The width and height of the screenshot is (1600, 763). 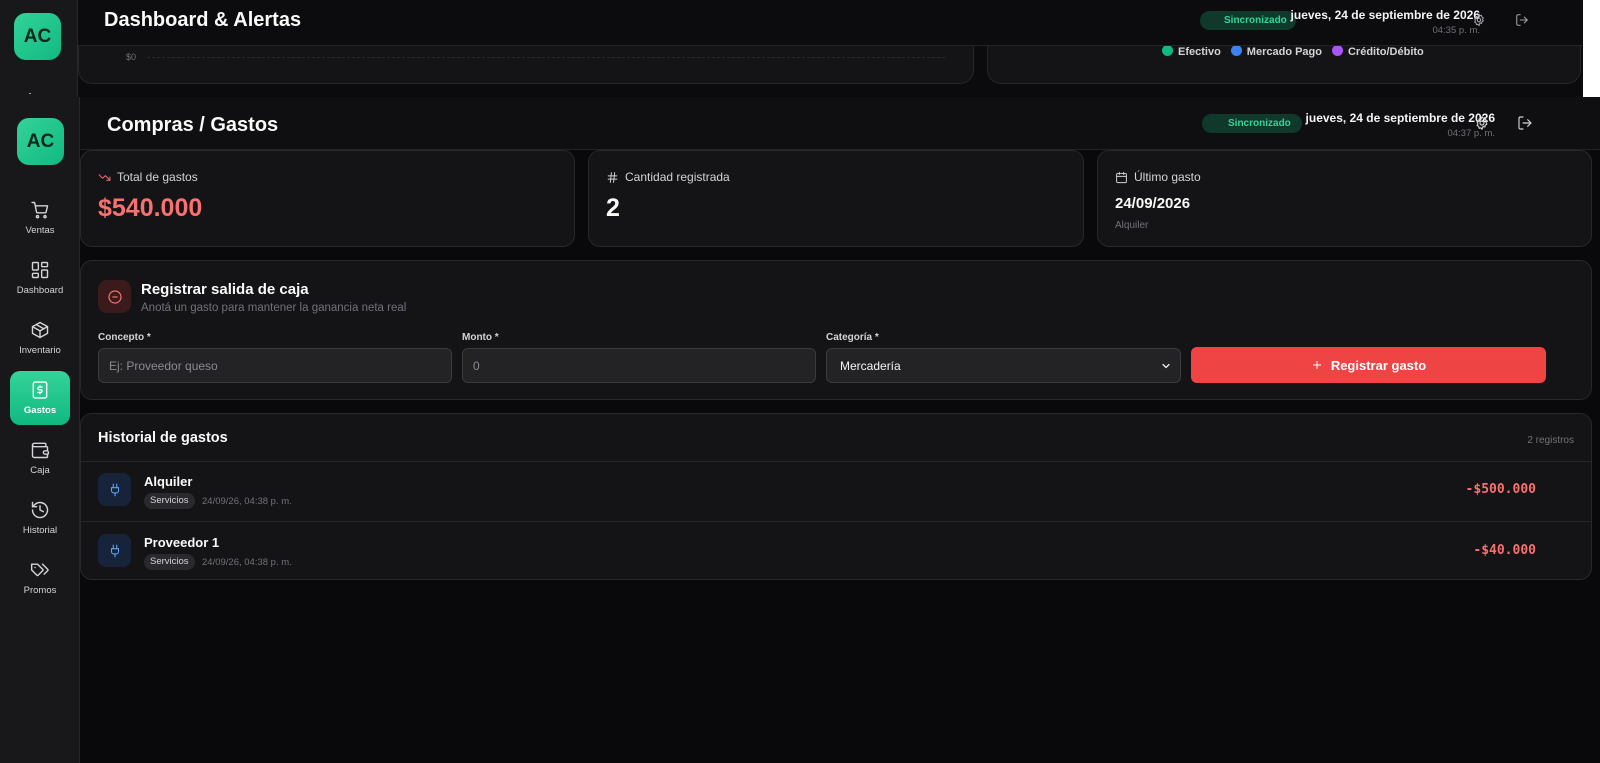 What do you see at coordinates (1003, 365) in the screenshot?
I see `categoria-select: Mercadería` at bounding box center [1003, 365].